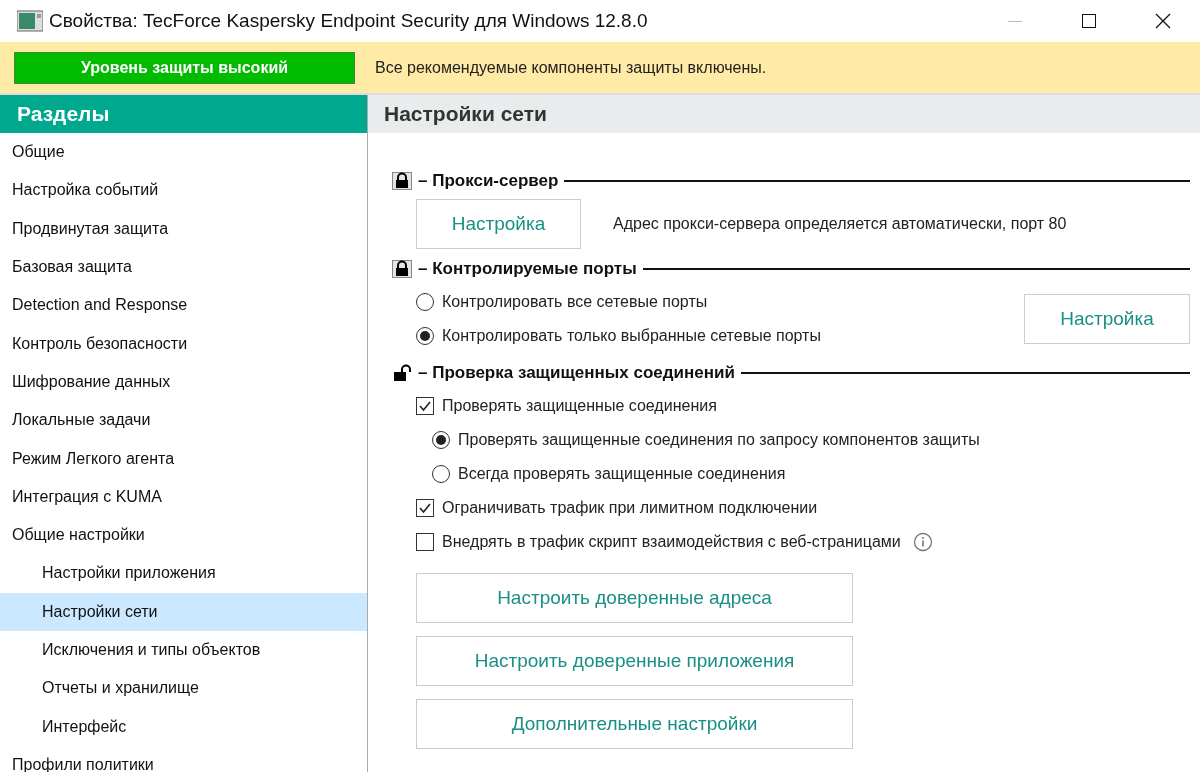 Image resolution: width=1200 pixels, height=772 pixels. What do you see at coordinates (183, 343) in the screenshot?
I see `sidebar-item: Контроль безопасности` at bounding box center [183, 343].